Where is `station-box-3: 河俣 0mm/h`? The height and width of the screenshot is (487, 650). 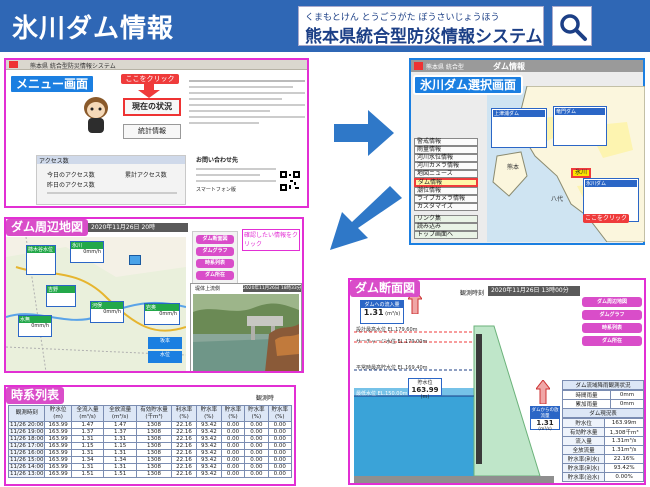
station-box-3: 河俣 0mm/h is located at coordinates (107, 312).